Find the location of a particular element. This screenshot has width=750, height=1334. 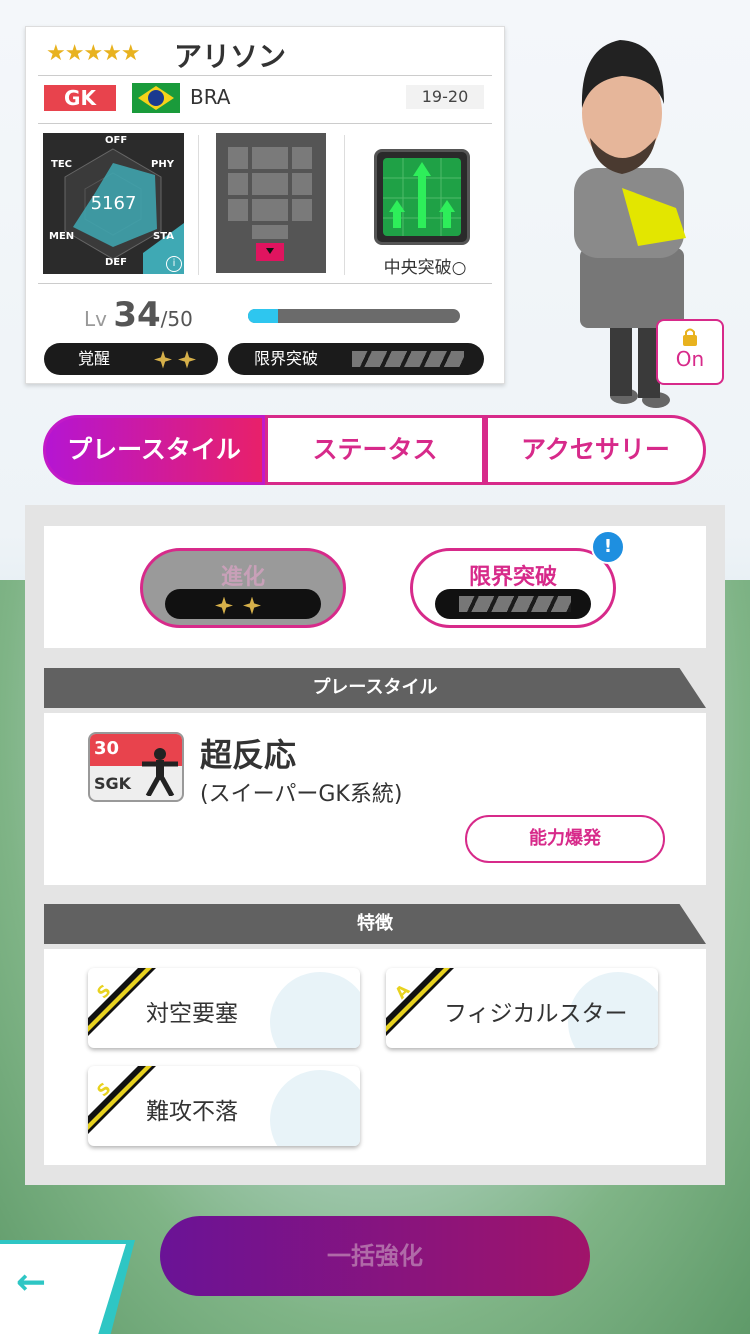

gk-position-marker is located at coordinates (270, 252).